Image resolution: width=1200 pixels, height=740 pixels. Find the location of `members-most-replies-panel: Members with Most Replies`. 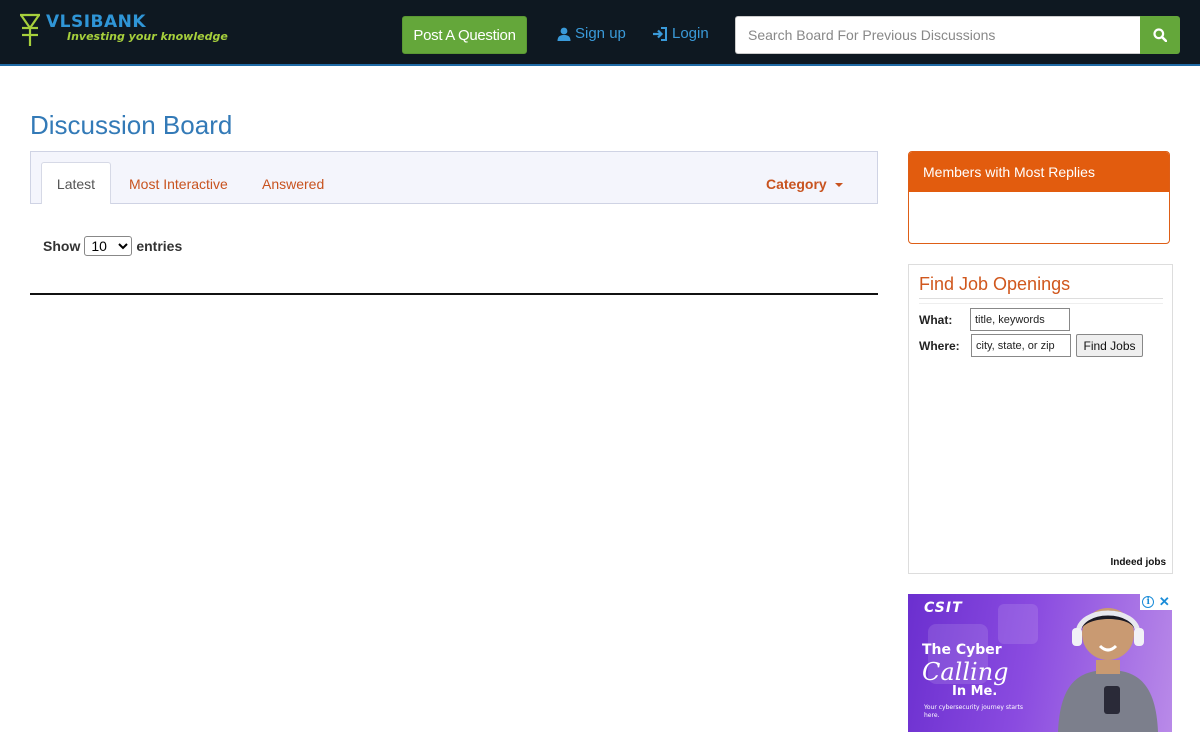

members-most-replies-panel: Members with Most Replies is located at coordinates (1039, 197).